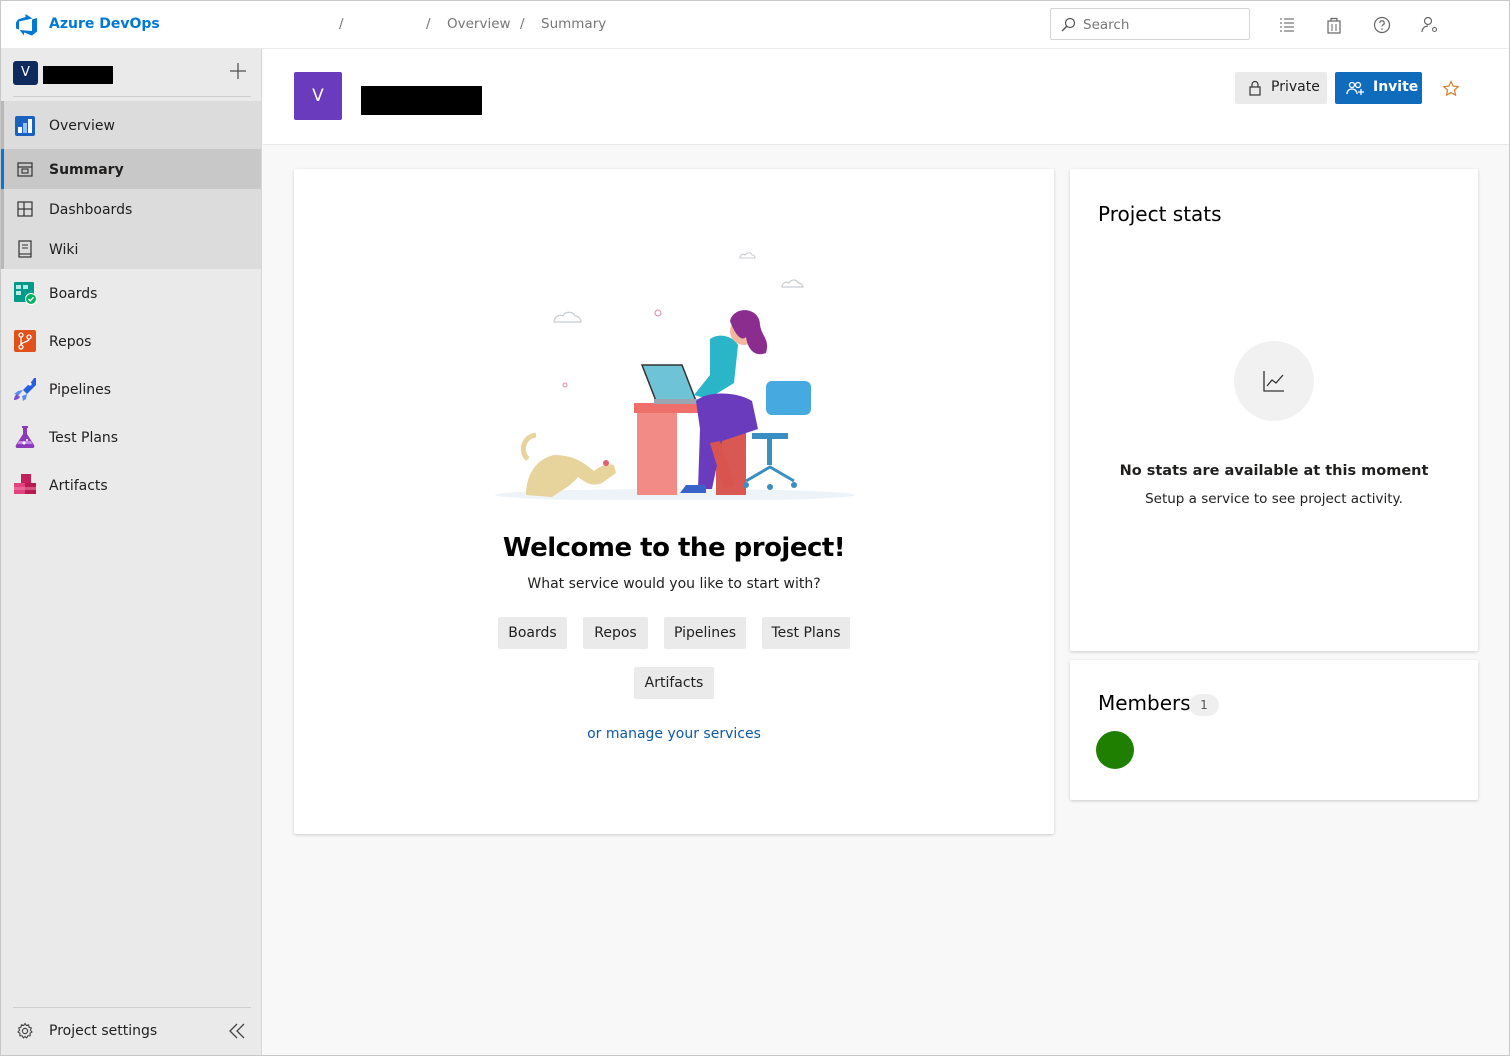 The image size is (1510, 1056). What do you see at coordinates (131, 294) in the screenshot?
I see `sidebar-item-boards: Boards` at bounding box center [131, 294].